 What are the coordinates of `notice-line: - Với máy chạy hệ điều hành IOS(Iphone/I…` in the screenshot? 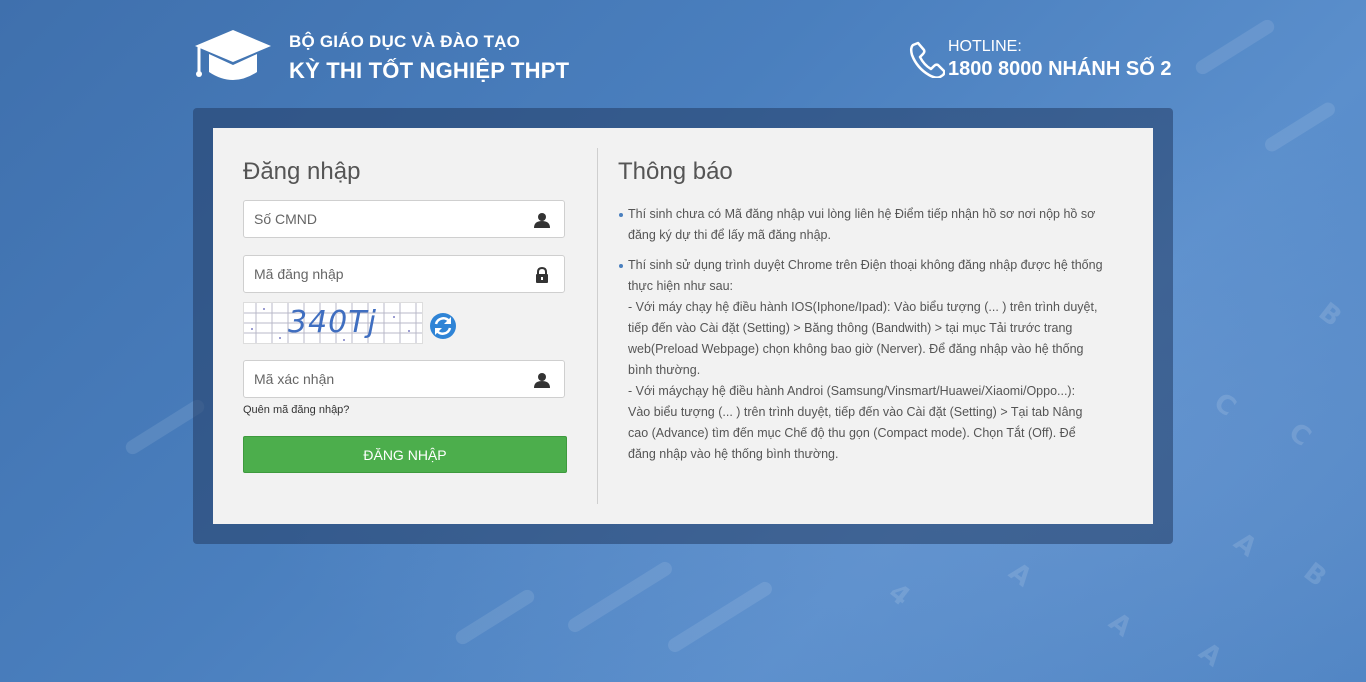 It's located at (863, 307).